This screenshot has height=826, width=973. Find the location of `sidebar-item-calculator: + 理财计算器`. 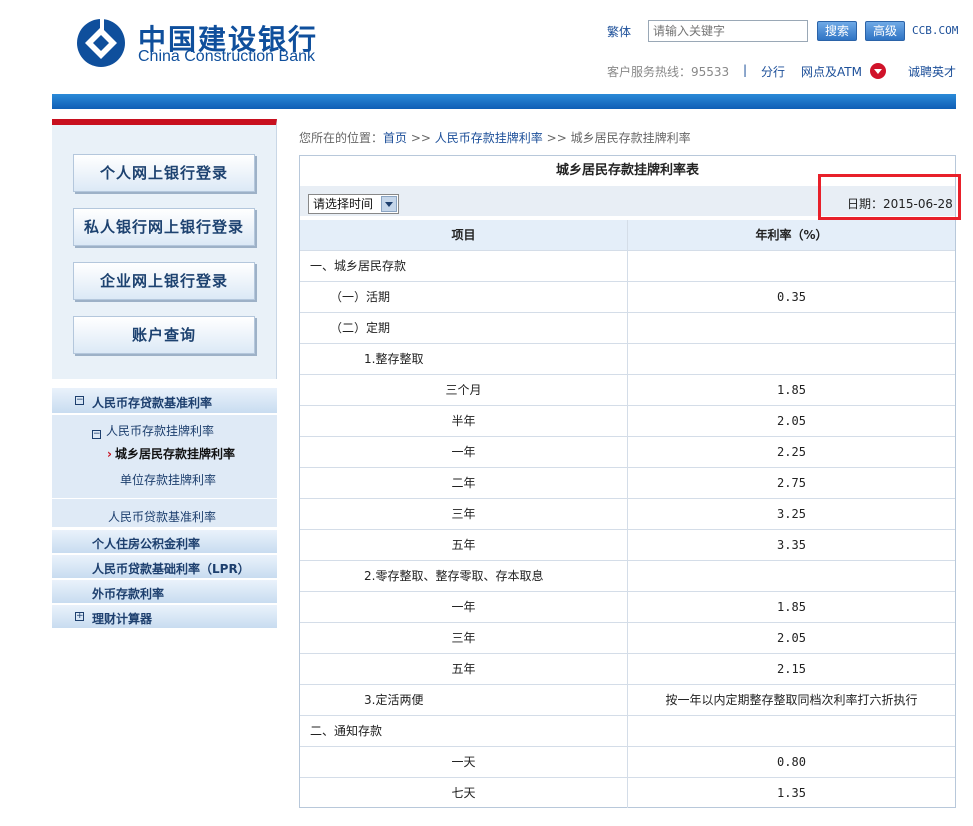

sidebar-item-calculator: + 理财计算器 is located at coordinates (164, 617).